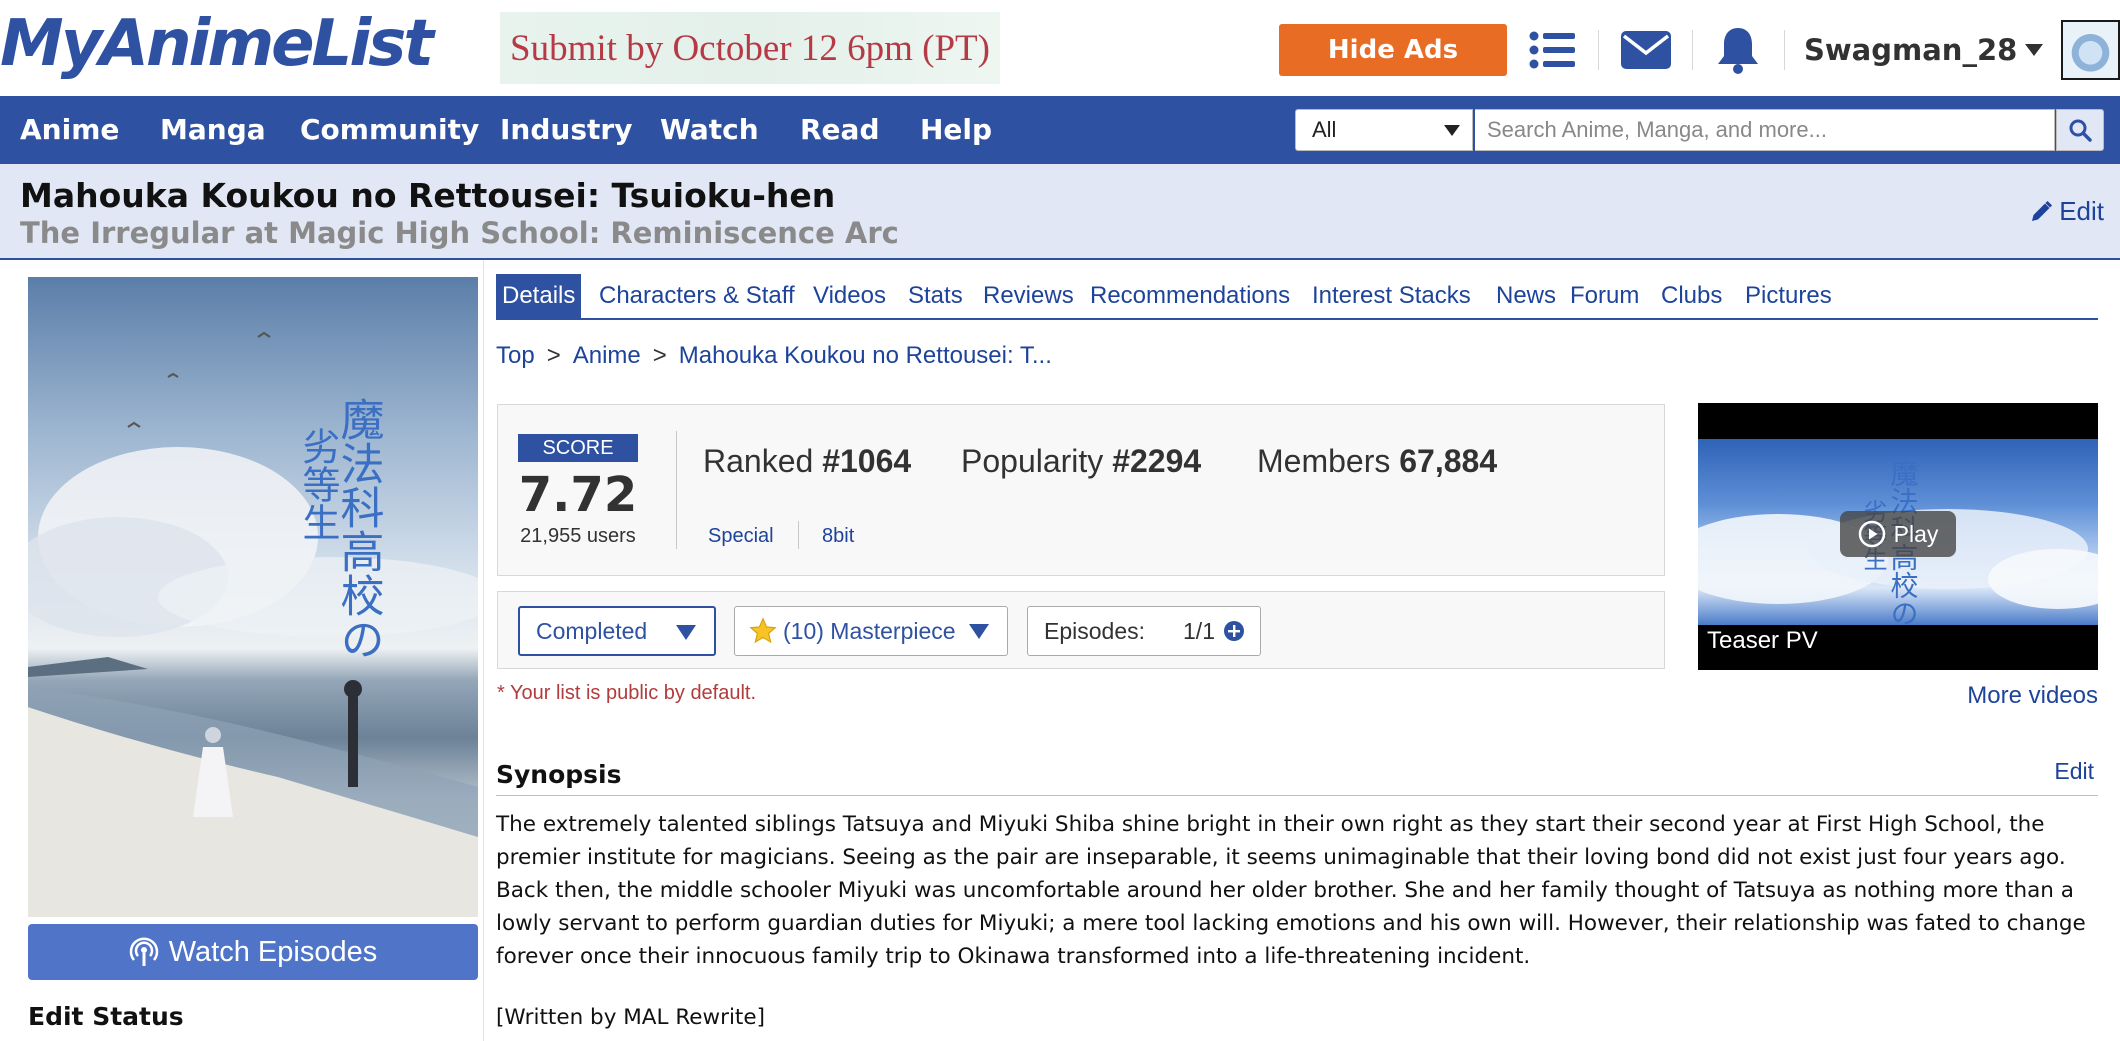  What do you see at coordinates (840, 130) in the screenshot?
I see `nav-item-read: Read` at bounding box center [840, 130].